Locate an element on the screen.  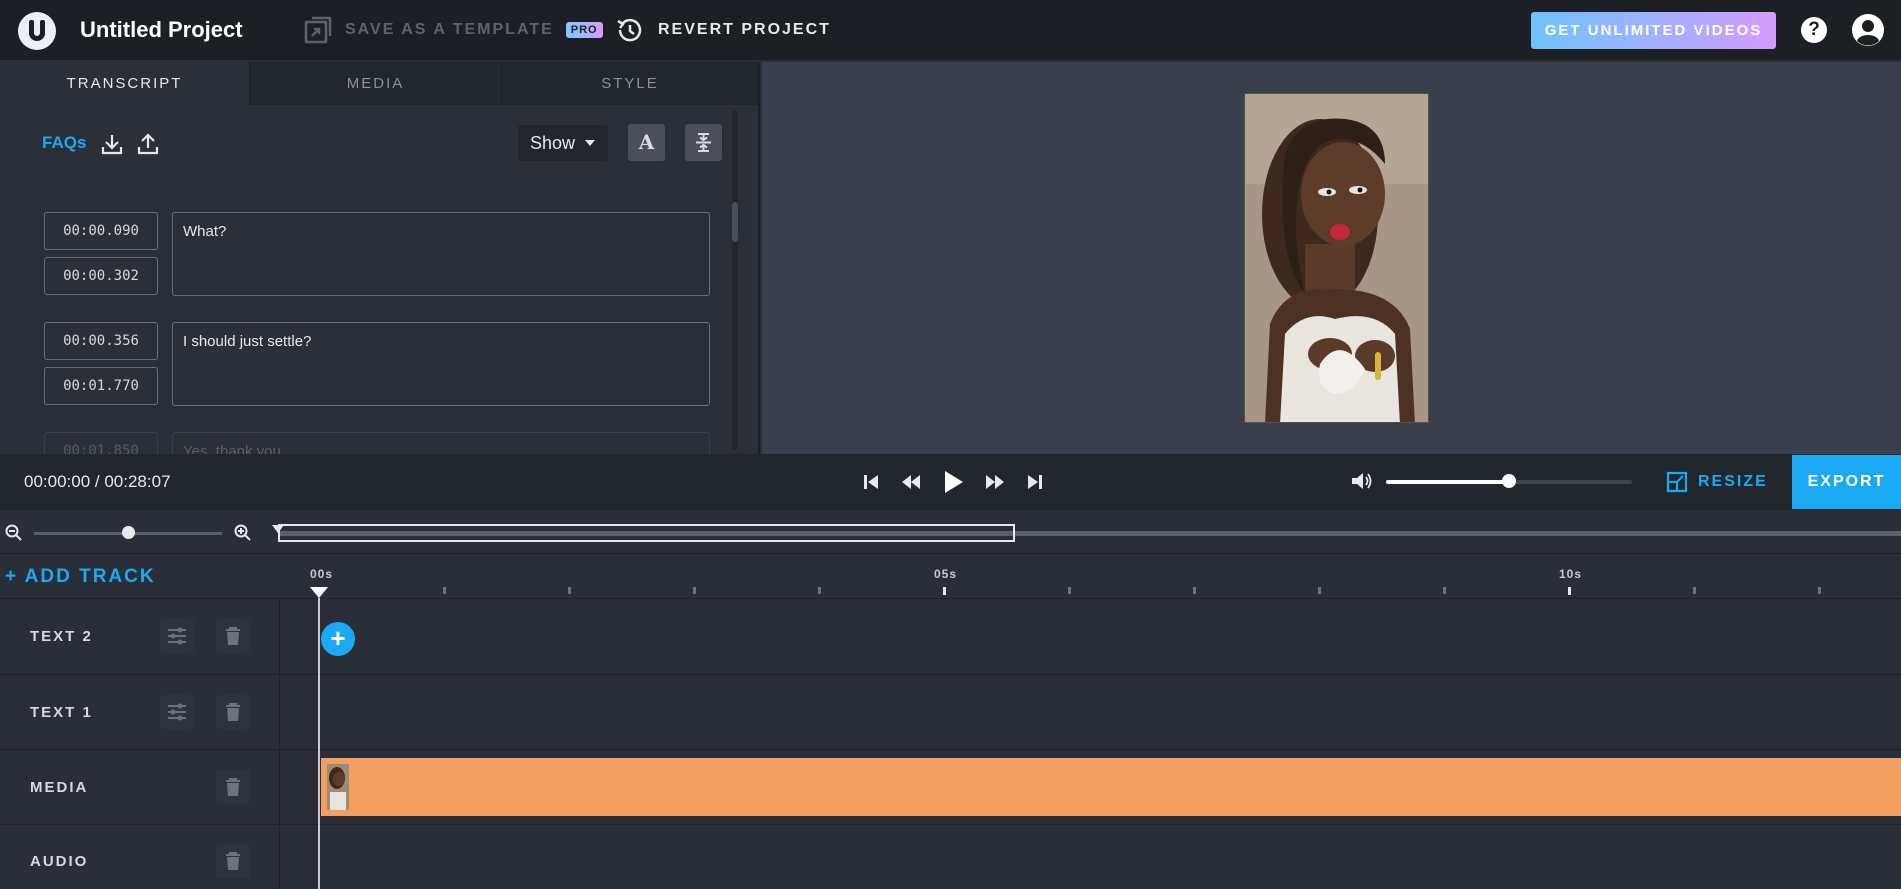
rewind-icon is located at coordinates (911, 482).